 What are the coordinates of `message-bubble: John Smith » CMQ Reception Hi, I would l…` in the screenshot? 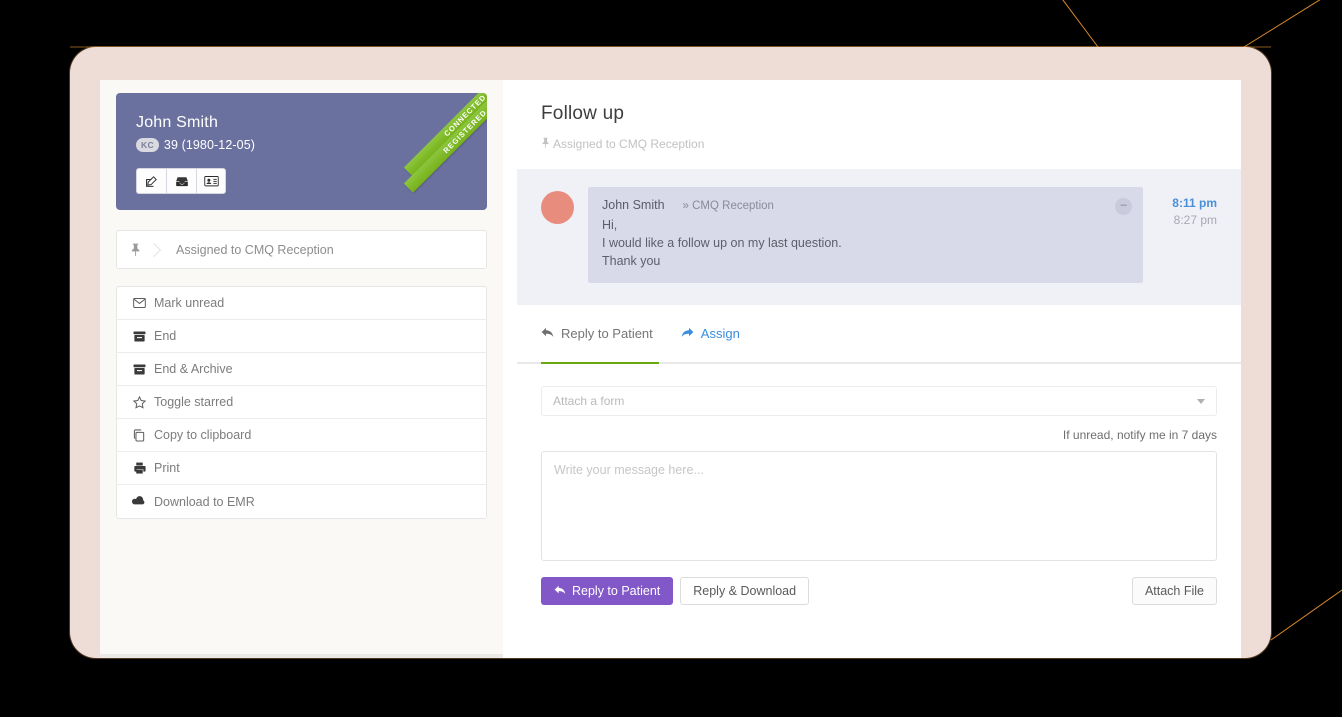 It's located at (865, 235).